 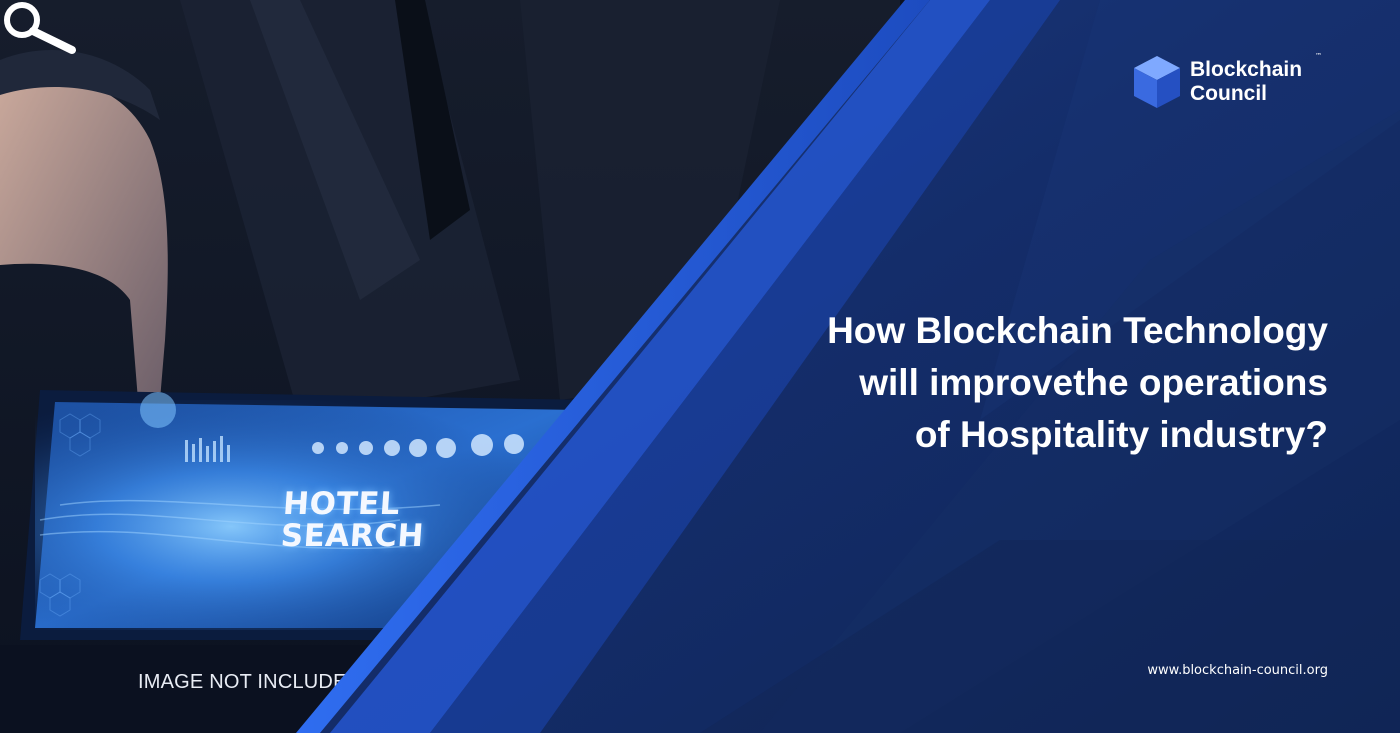 I want to click on website-url: www.blockchain-council.org, so click(x=1237, y=670).